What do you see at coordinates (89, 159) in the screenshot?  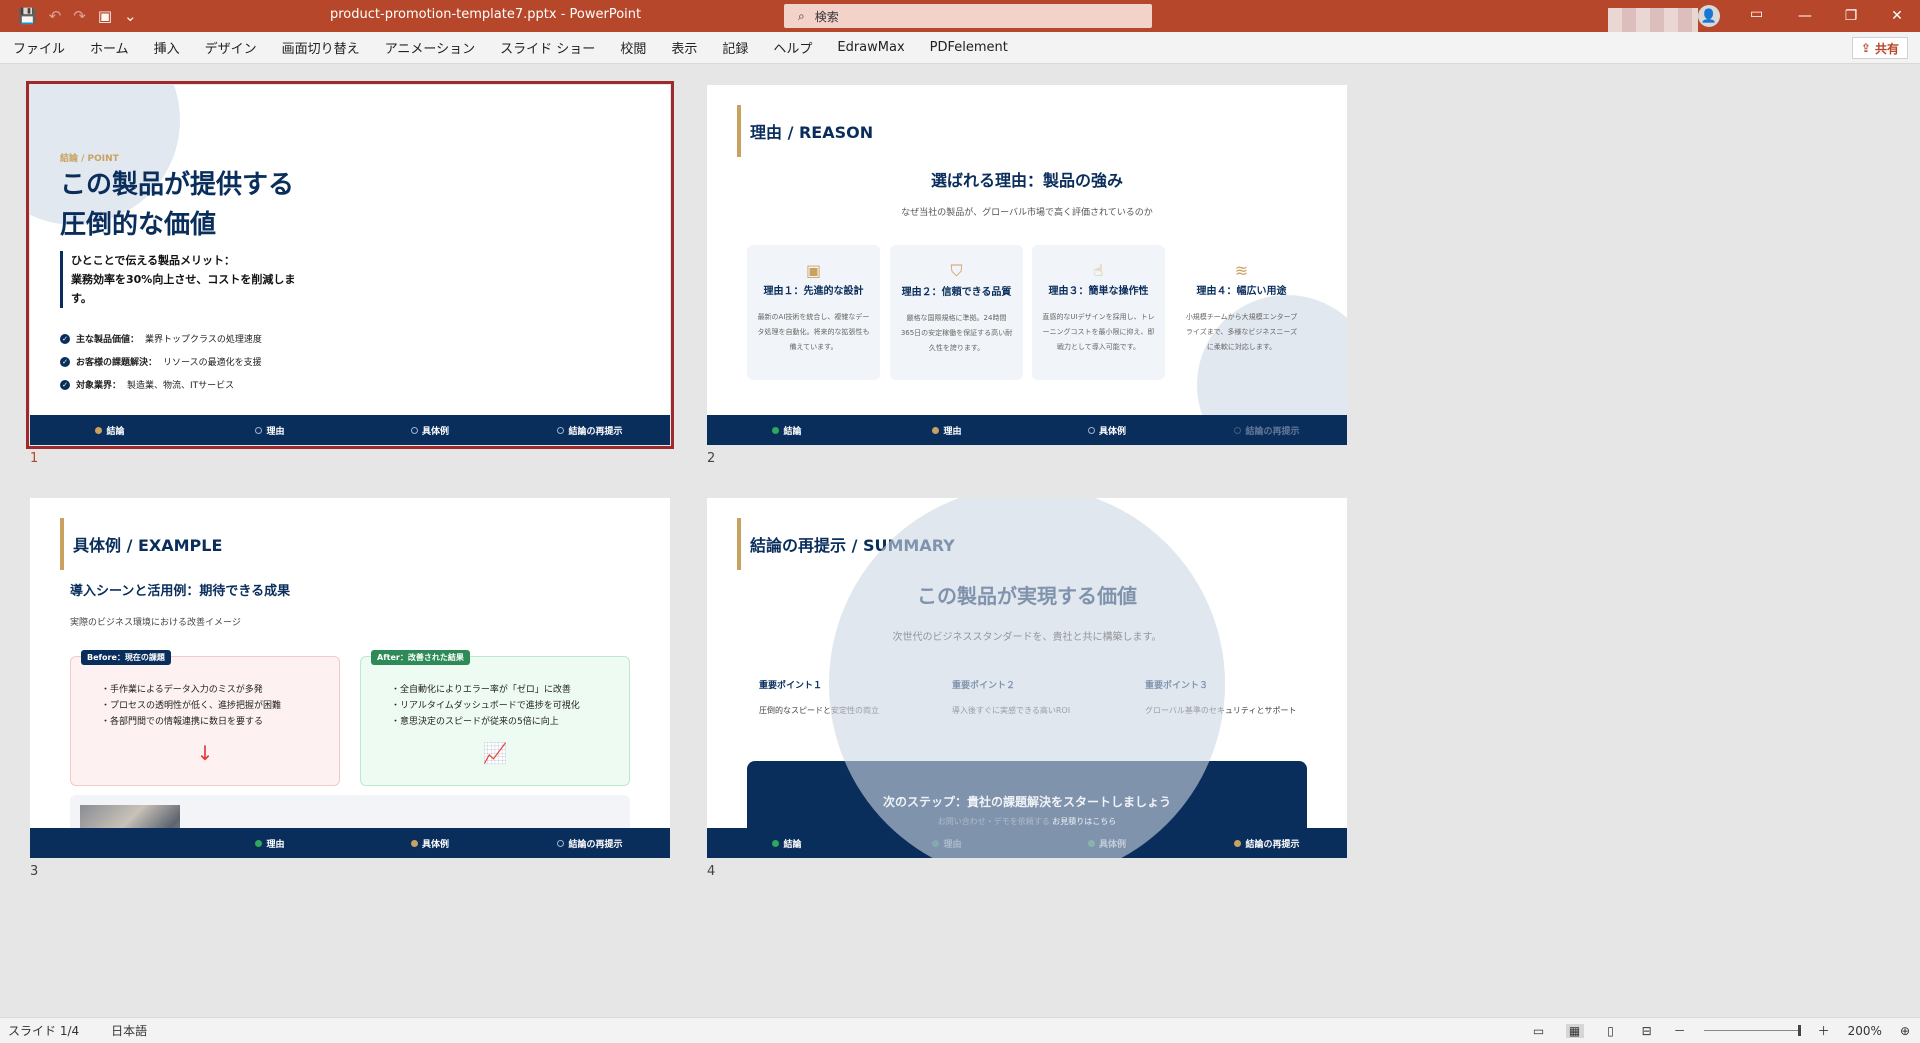 I see `slide1-tag: 結論 / POINT` at bounding box center [89, 159].